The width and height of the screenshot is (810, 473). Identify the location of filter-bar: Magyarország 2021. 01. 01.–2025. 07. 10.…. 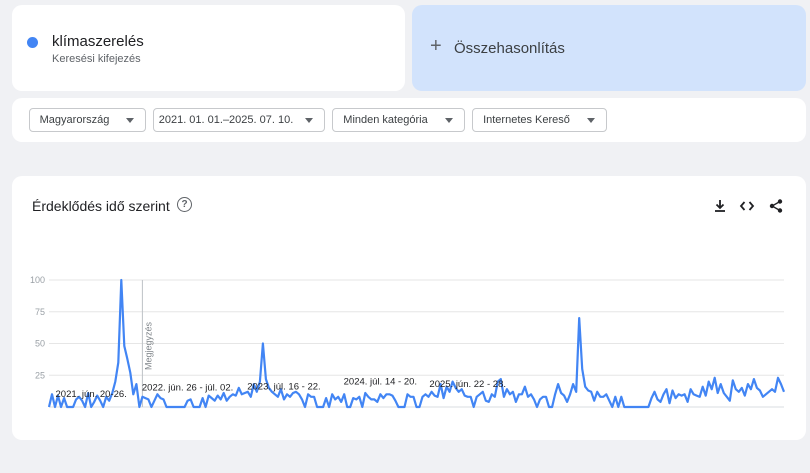
(409, 120).